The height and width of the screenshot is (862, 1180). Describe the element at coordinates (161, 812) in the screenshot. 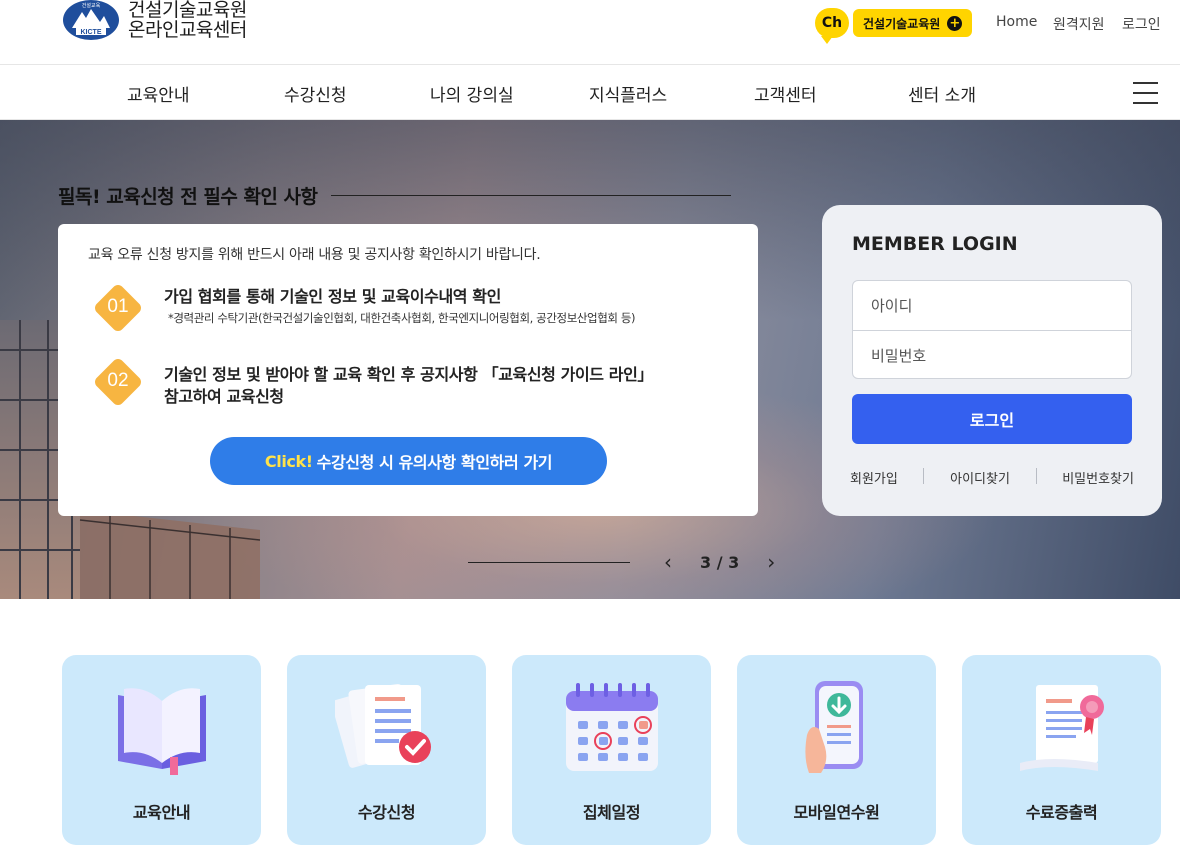

I see `quick-menu-label: 교육안내` at that location.